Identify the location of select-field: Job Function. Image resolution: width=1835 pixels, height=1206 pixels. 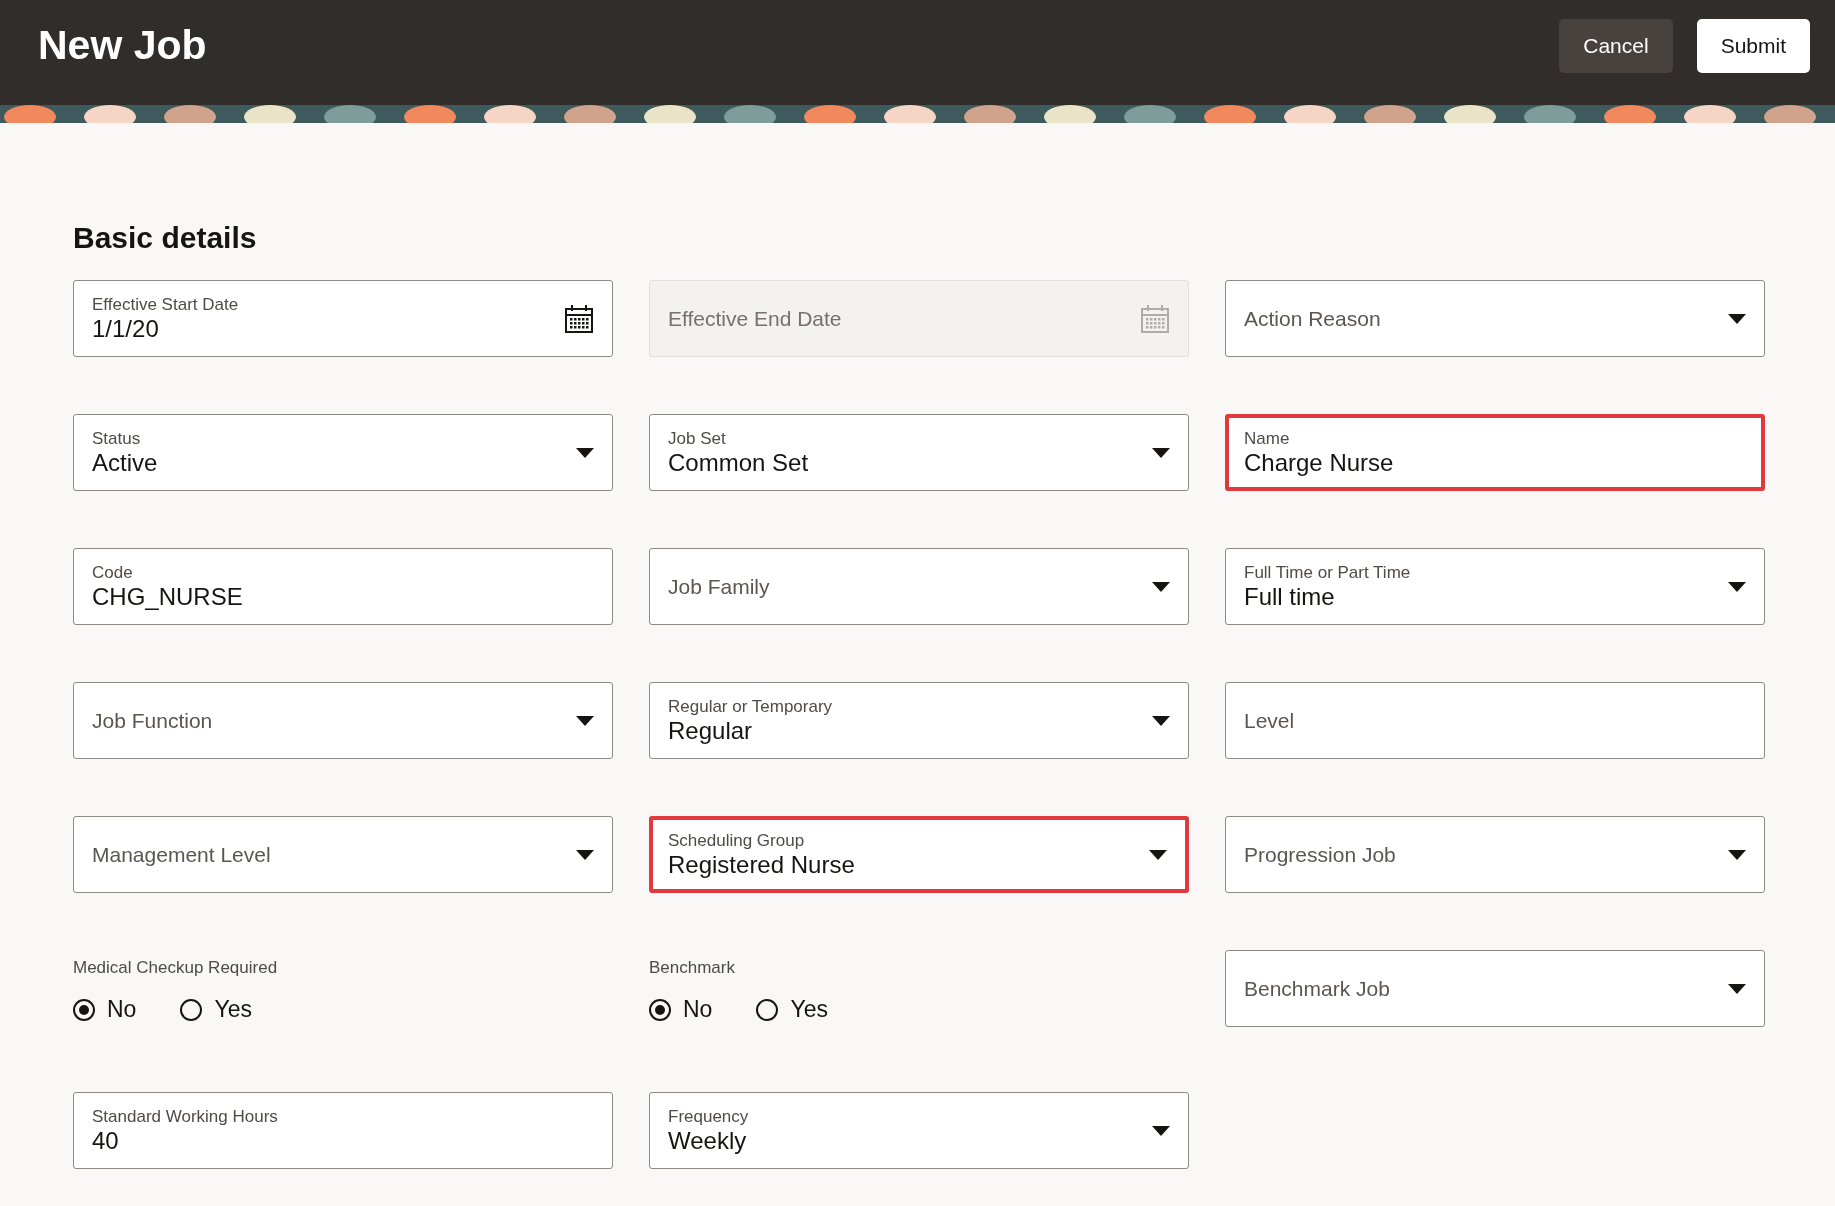
(343, 720).